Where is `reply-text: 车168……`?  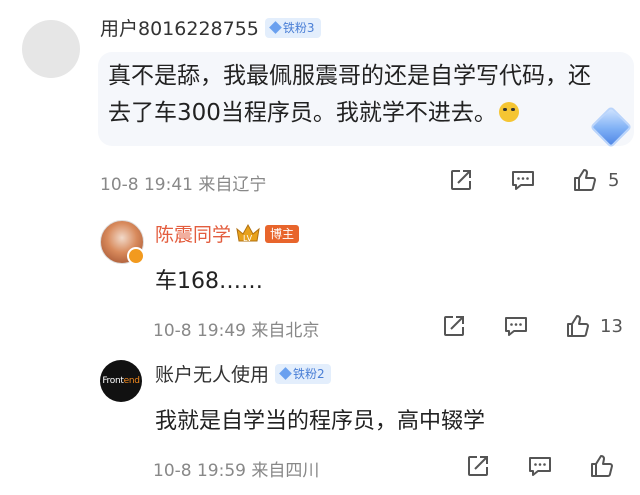
reply-text: 车168…… is located at coordinates (209, 281).